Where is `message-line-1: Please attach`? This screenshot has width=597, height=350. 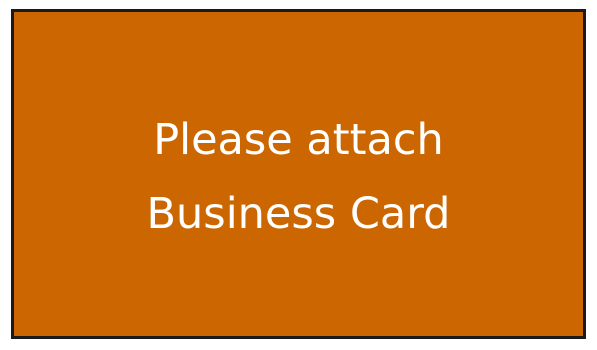 message-line-1: Please attach is located at coordinates (298, 140).